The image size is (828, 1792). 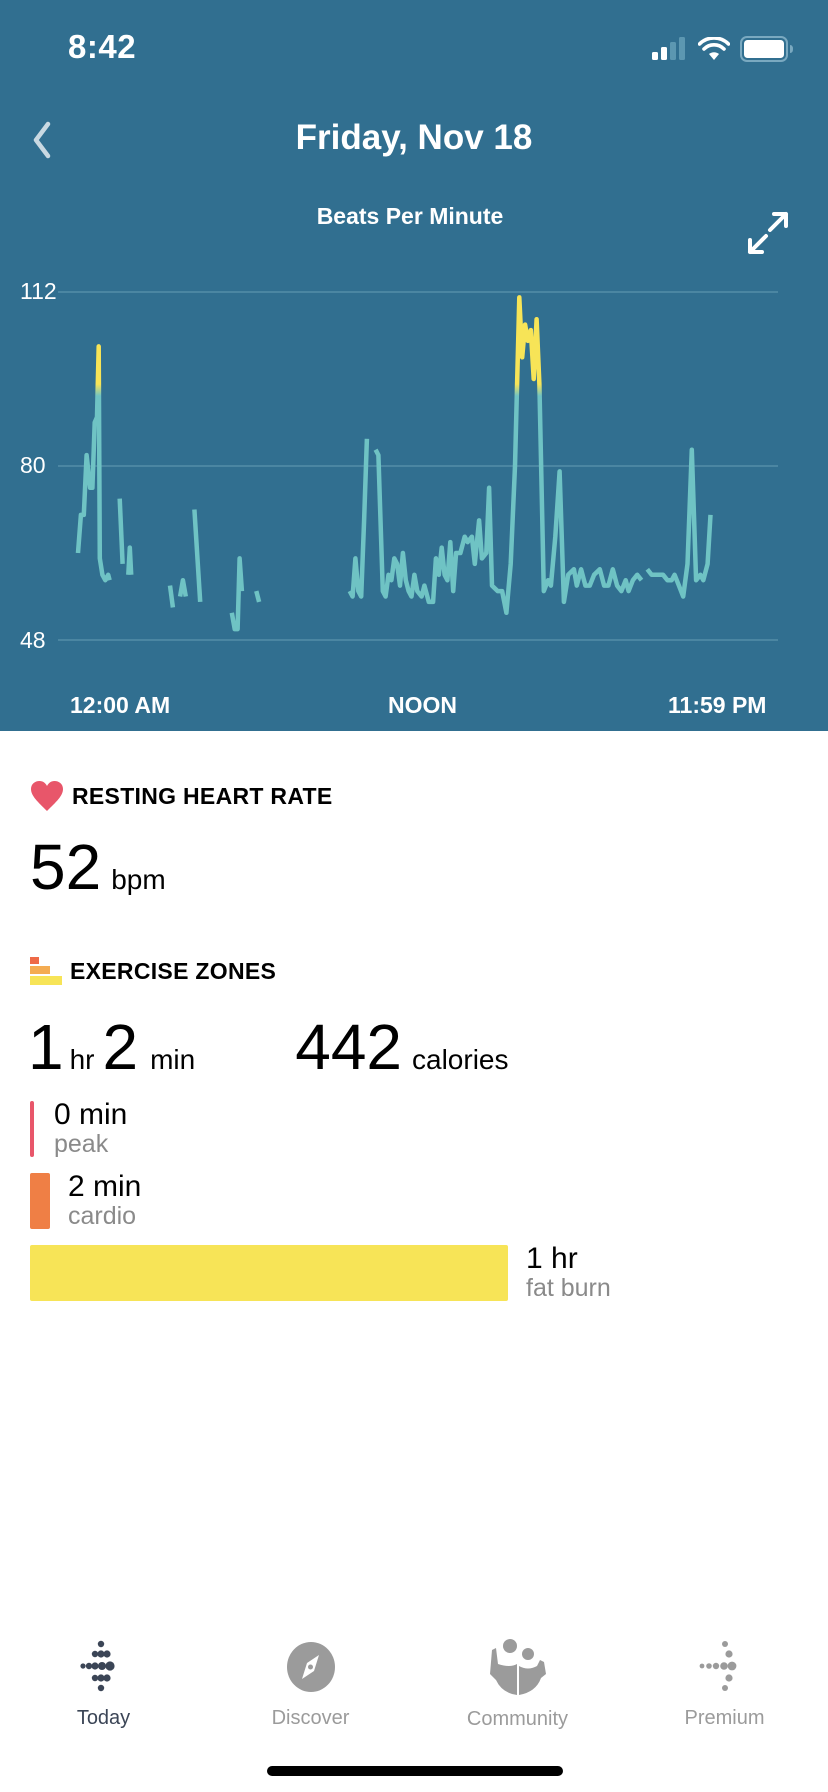 I want to click on minutes-unit: min, so click(x=173, y=1059).